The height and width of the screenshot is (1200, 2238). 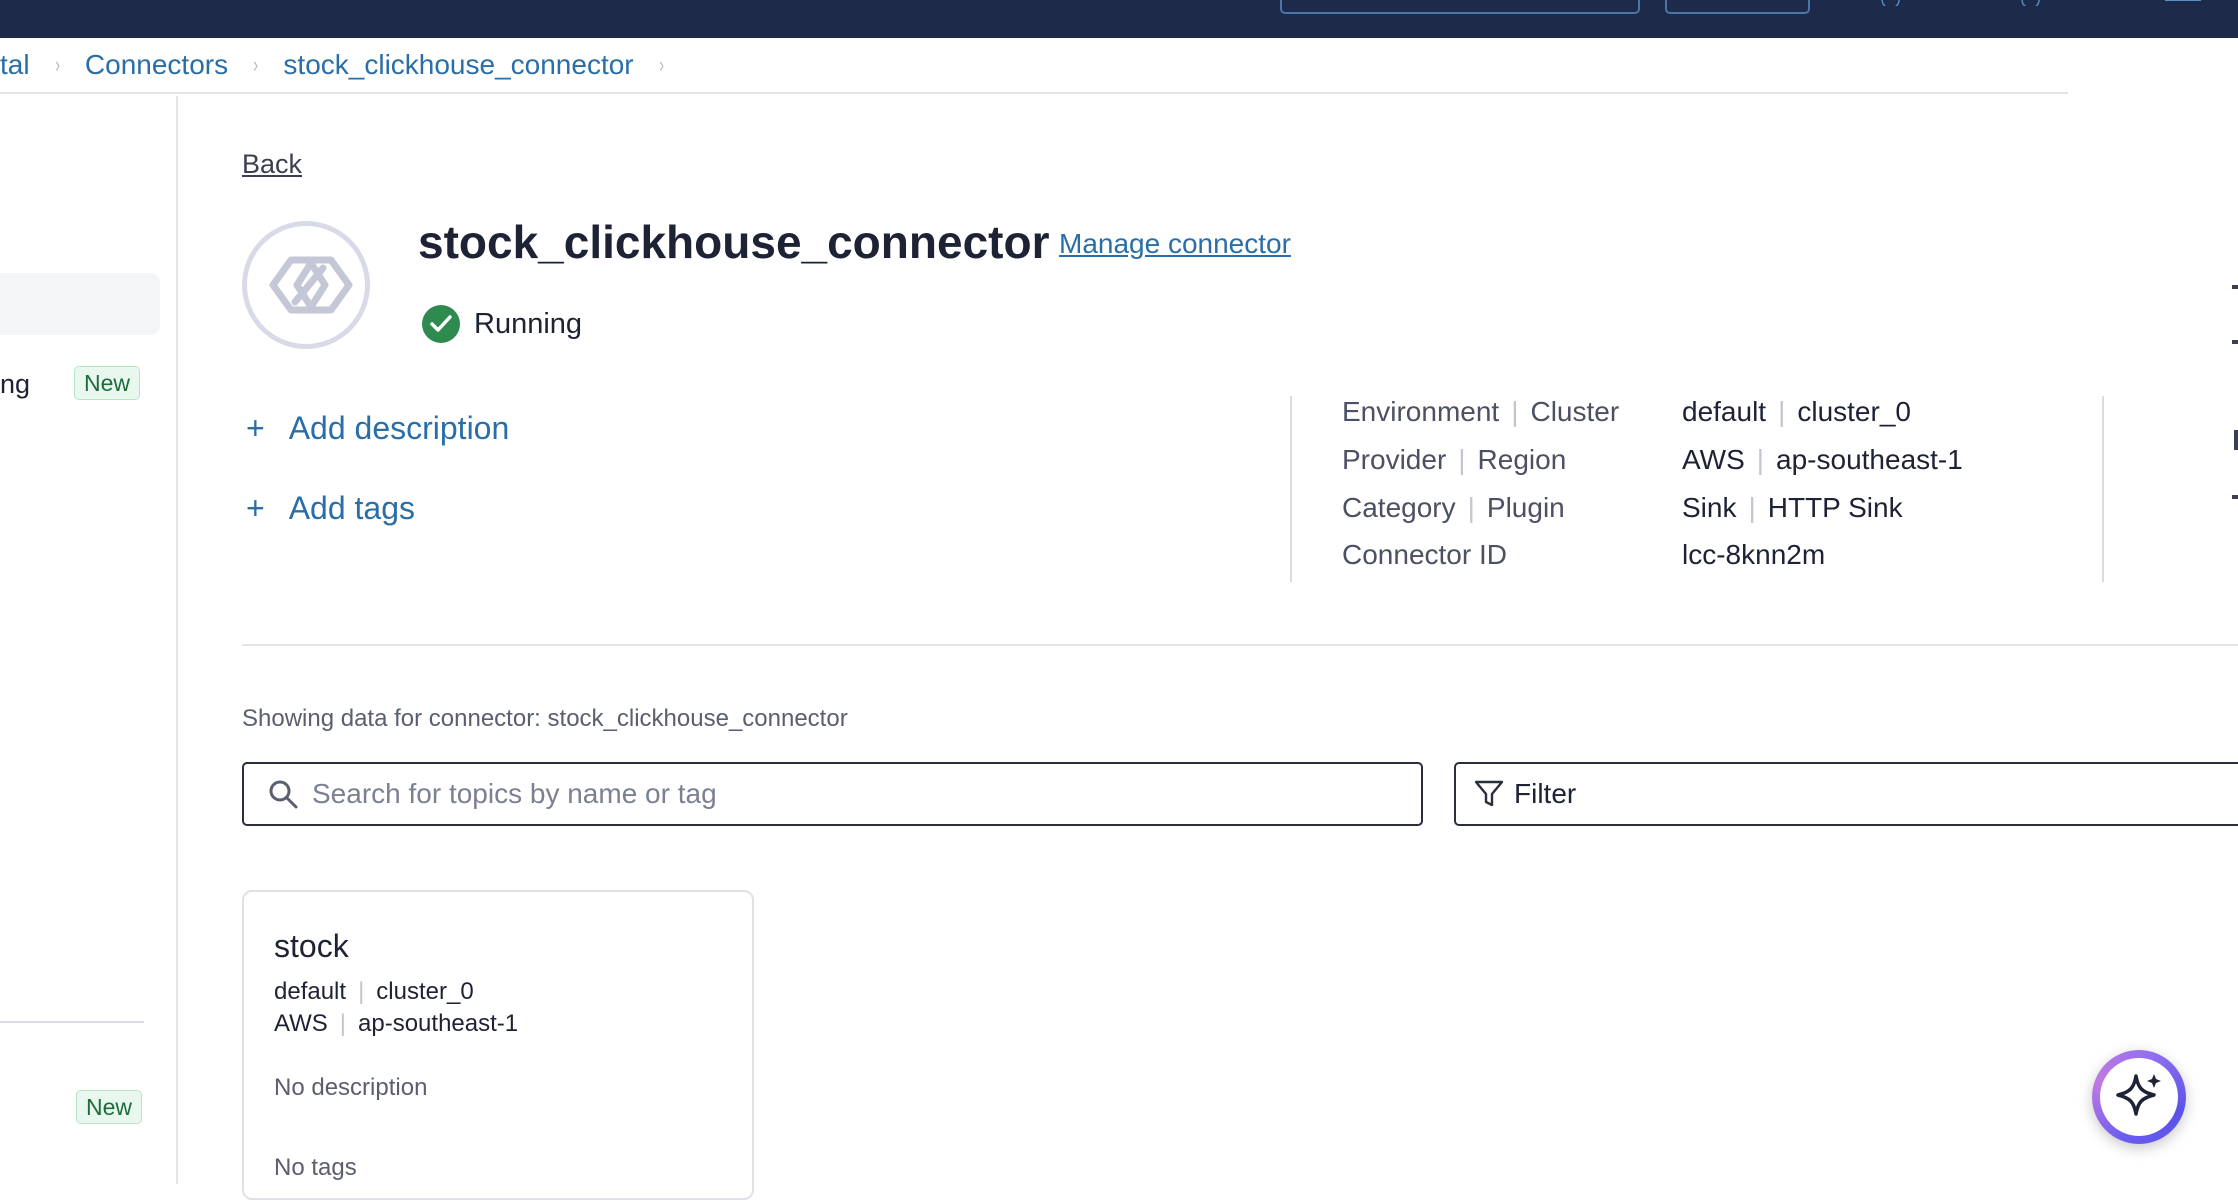 I want to click on section-divider, so click(x=1240, y=645).